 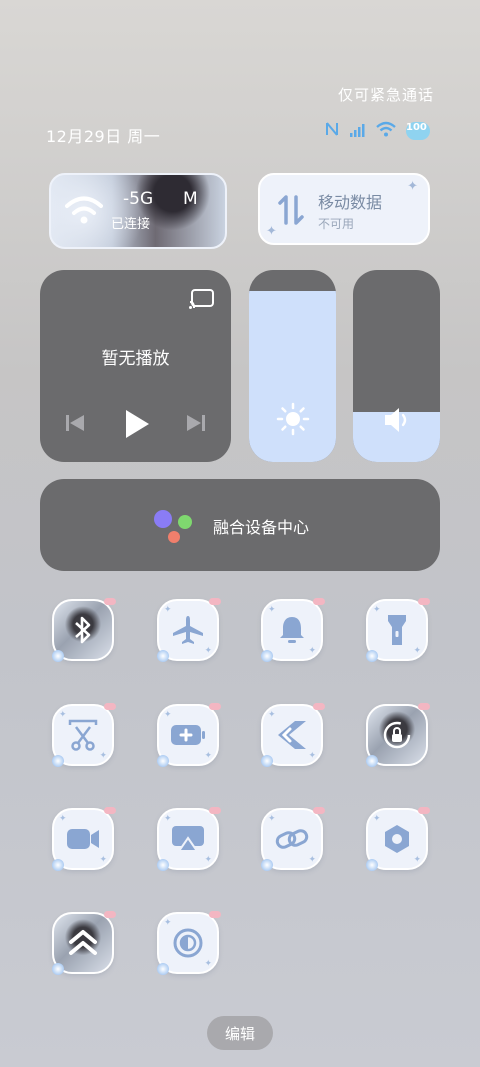 What do you see at coordinates (240, 1033) in the screenshot?
I see `edit-button: 编辑` at bounding box center [240, 1033].